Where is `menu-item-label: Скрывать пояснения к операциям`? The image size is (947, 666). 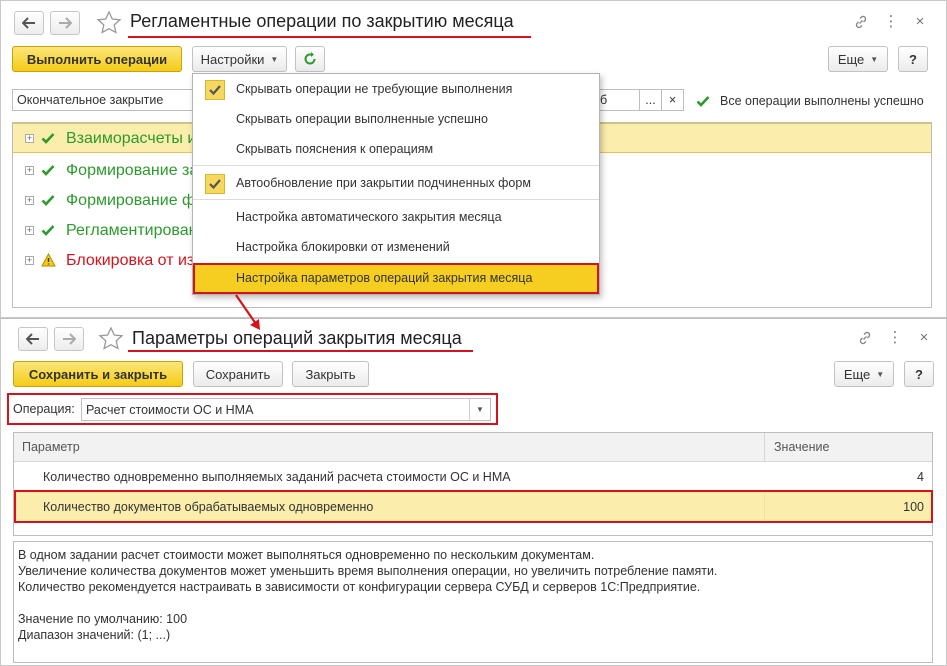 menu-item-label: Скрывать пояснения к операциям is located at coordinates (335, 149).